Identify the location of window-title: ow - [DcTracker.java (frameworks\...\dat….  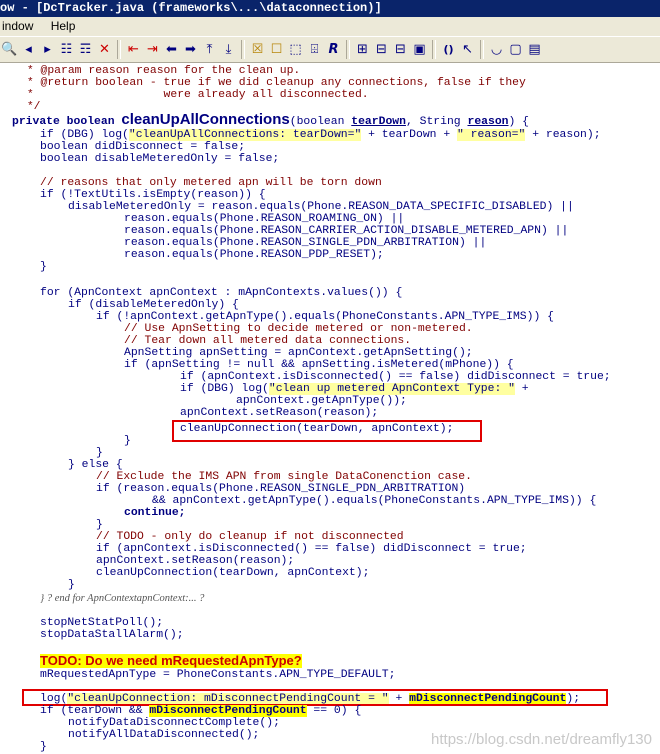
(191, 8).